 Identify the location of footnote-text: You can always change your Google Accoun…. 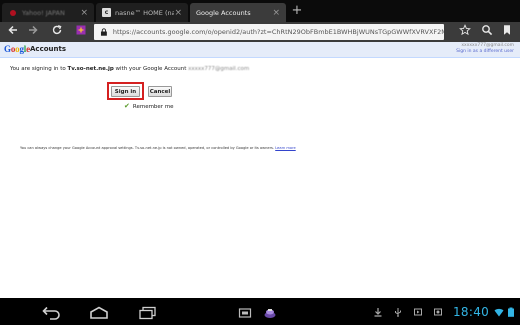
(147, 148).